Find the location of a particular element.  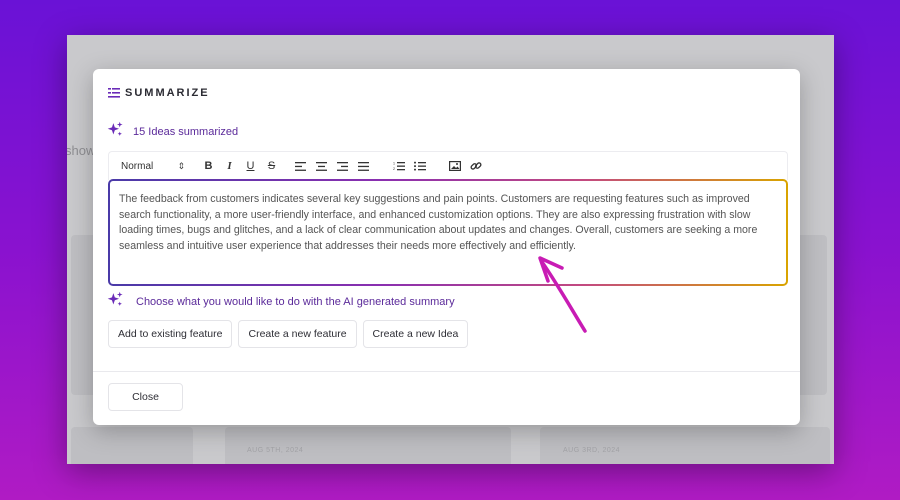

strikethrough-button: S is located at coordinates (271, 166).